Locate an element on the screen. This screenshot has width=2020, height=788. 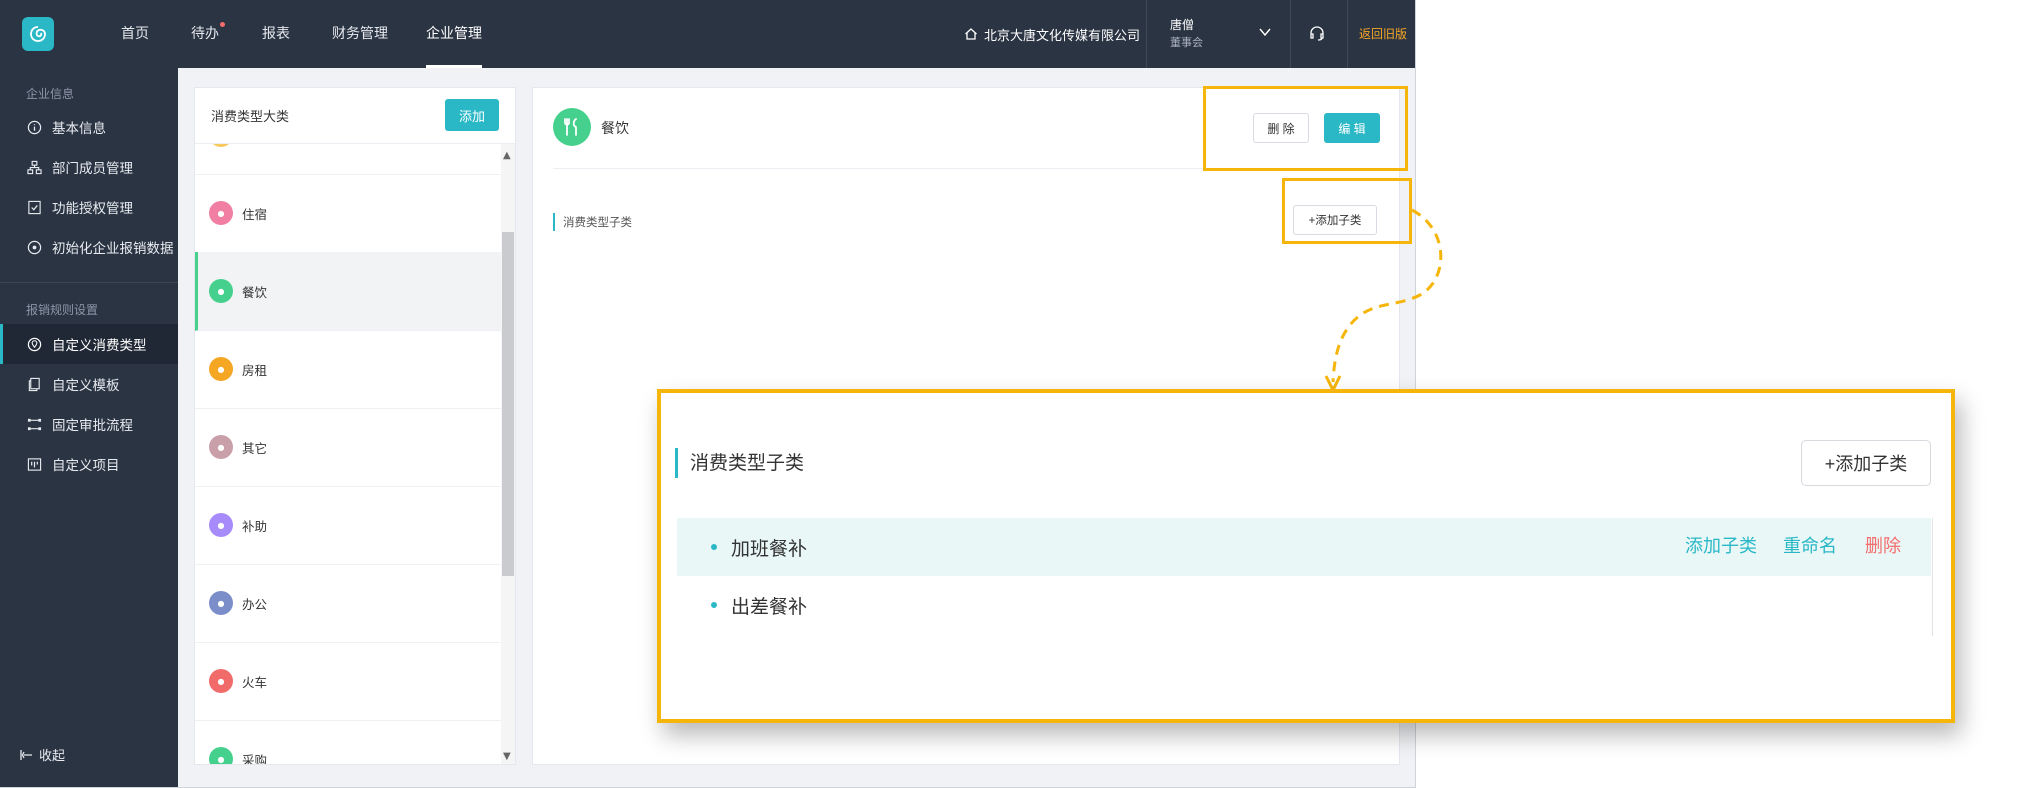
checkbox-doc-icon is located at coordinates (34, 207).